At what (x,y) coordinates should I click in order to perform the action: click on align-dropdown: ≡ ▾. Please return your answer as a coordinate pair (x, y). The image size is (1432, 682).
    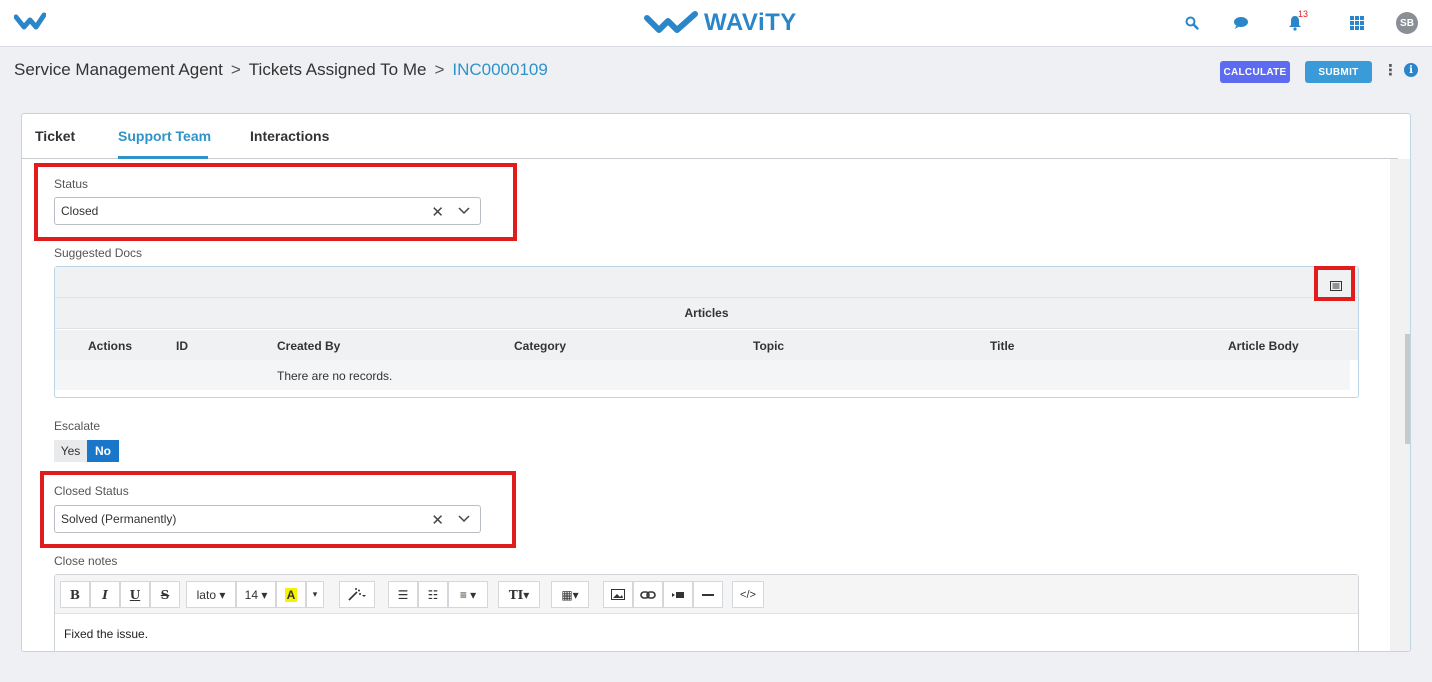
    Looking at the image, I should click on (468, 594).